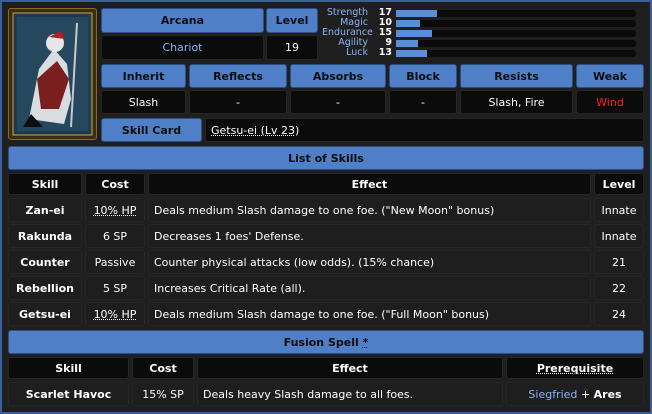 Image resolution: width=652 pixels, height=414 pixels. Describe the element at coordinates (350, 368) in the screenshot. I see `fusion-header-effect: Effect` at that location.